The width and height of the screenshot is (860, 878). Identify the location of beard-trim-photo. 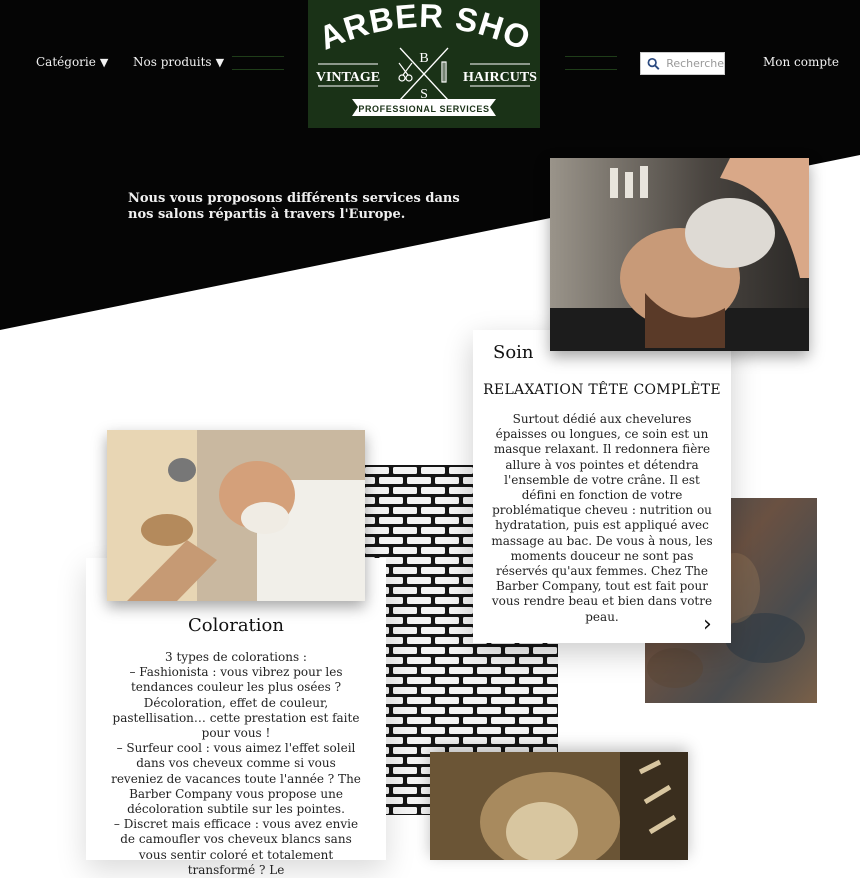
(559, 806).